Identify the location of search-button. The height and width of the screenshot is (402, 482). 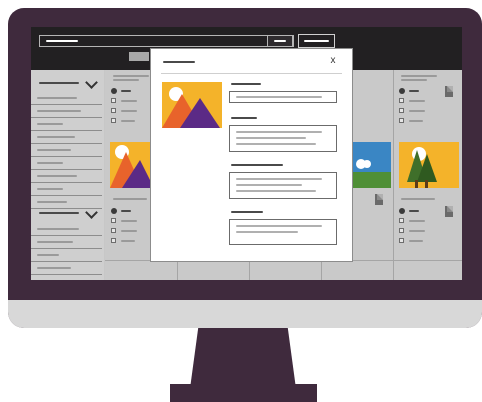
(280, 41).